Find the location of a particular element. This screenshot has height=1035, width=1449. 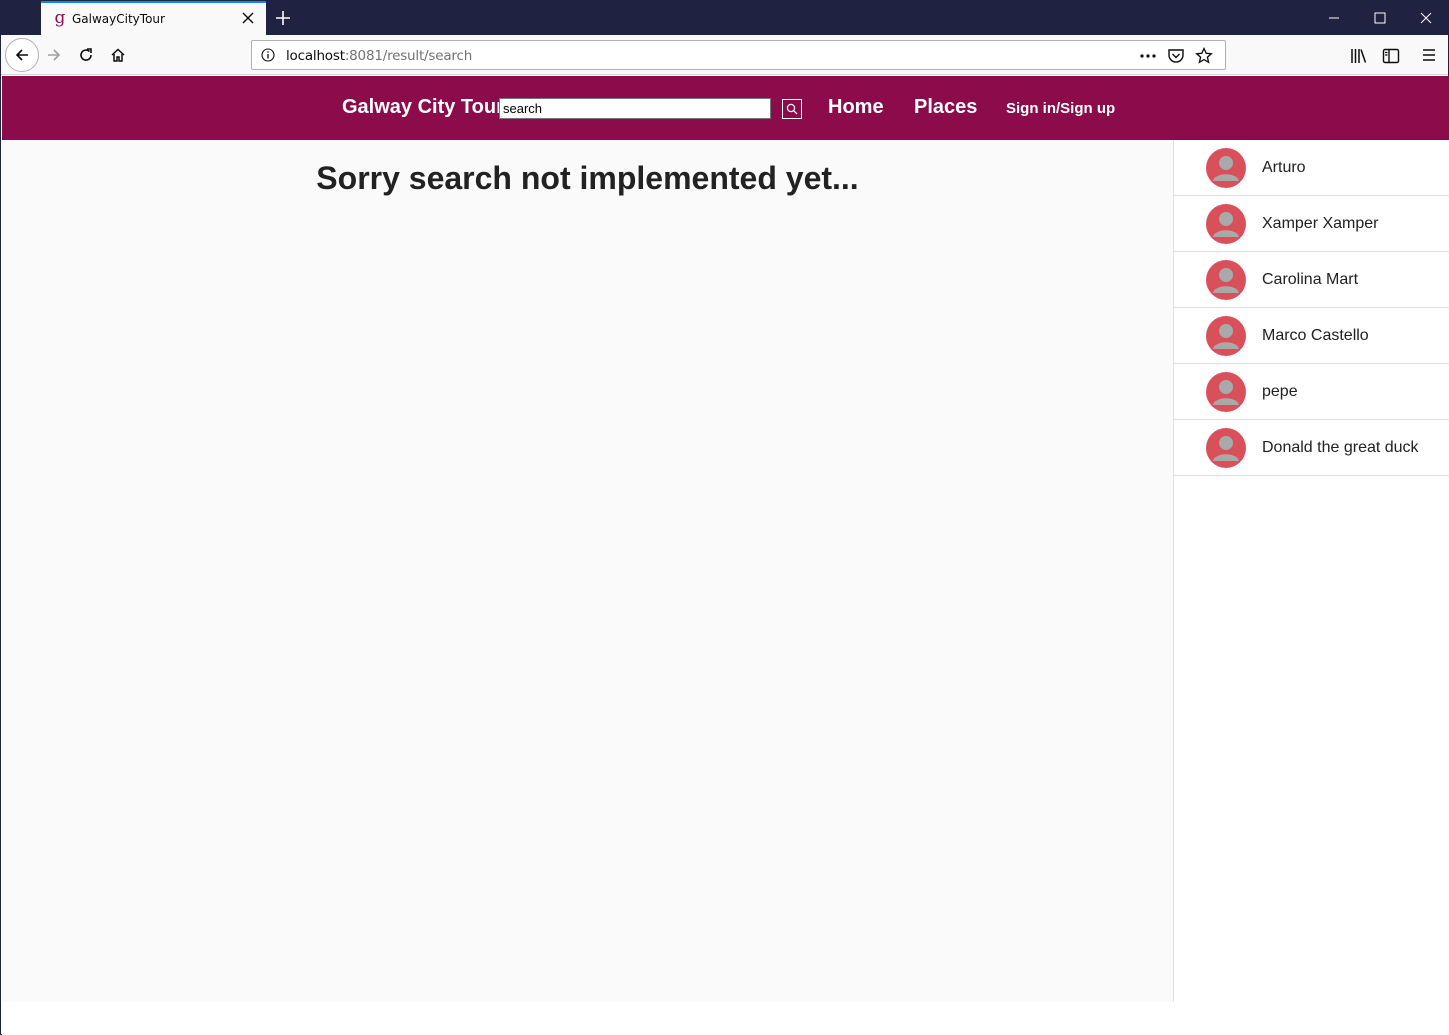

user-name: Arturo is located at coordinates (1284, 167).